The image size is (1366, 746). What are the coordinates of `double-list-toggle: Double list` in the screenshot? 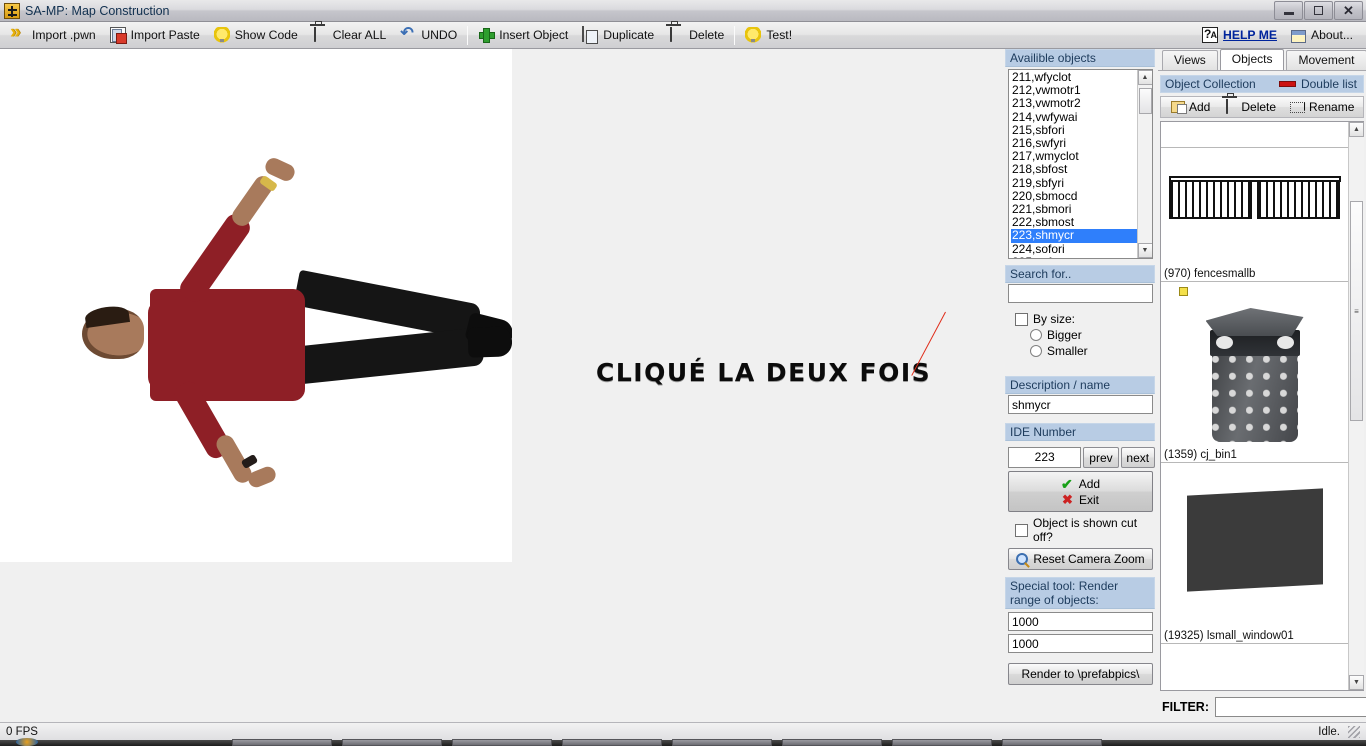 It's located at (1317, 84).